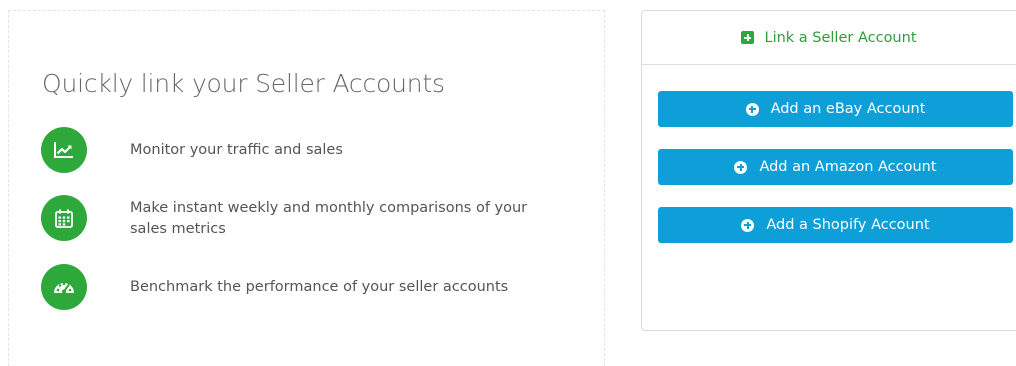 The width and height of the screenshot is (1016, 366). I want to click on panel-header: Link a Seller Account, so click(829, 38).